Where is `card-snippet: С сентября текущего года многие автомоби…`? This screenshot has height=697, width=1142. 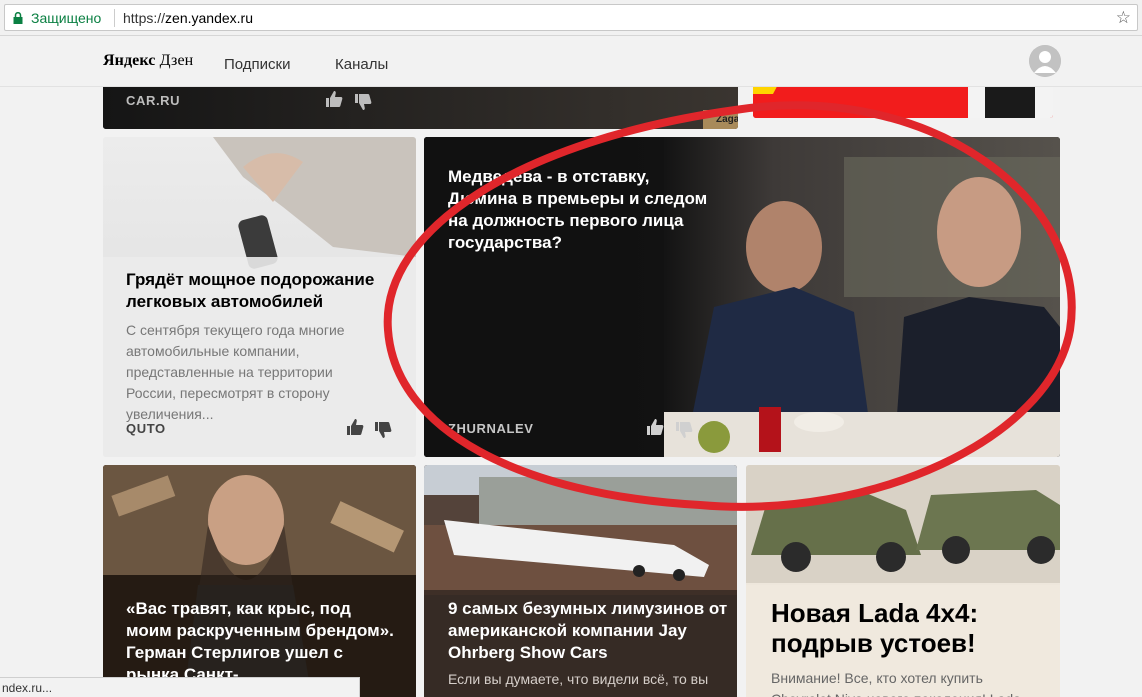 card-snippet: С сентября текущего года многие автомоби… is located at coordinates (235, 372).